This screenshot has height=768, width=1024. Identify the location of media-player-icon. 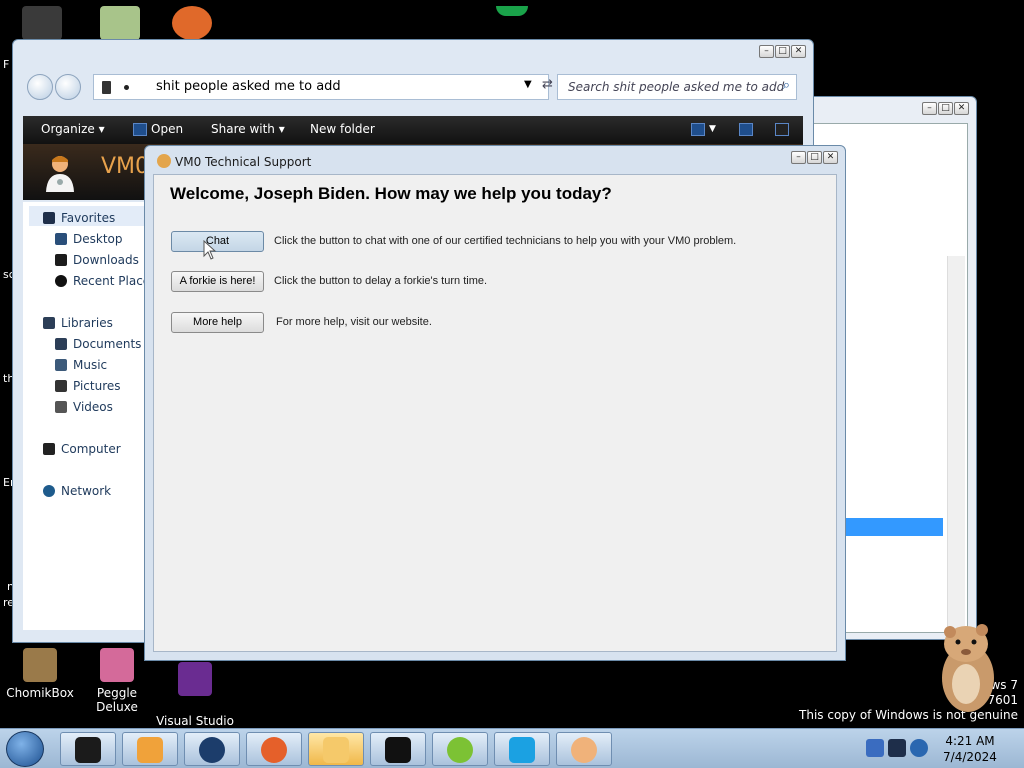
(150, 750).